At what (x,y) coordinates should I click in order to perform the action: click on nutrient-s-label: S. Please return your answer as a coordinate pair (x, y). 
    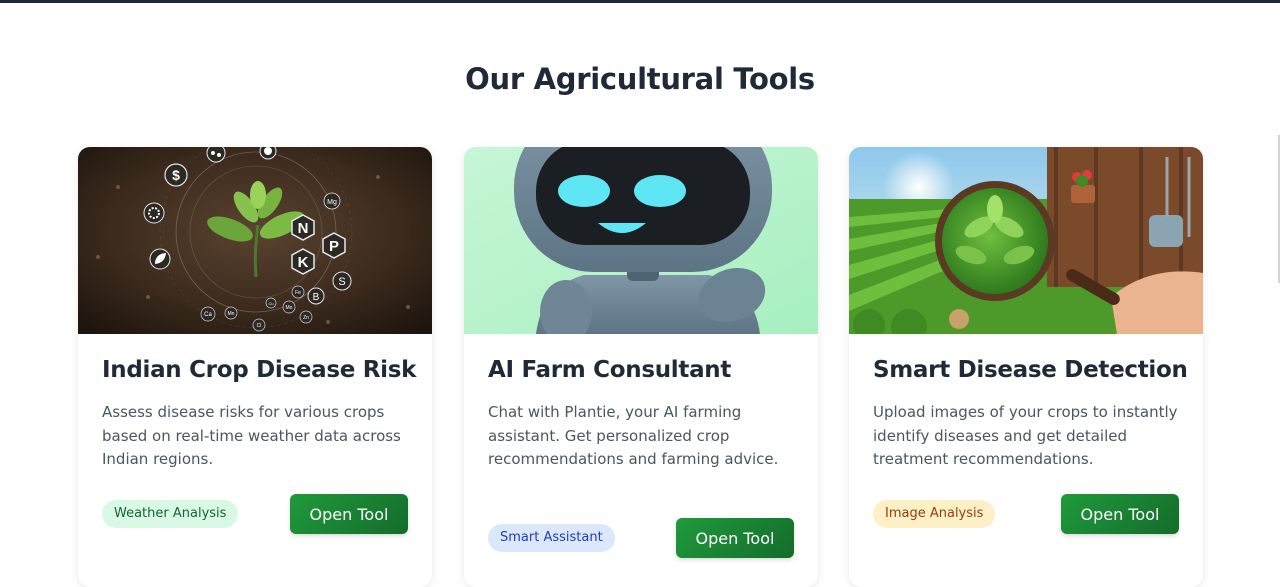
    Looking at the image, I should click on (341, 282).